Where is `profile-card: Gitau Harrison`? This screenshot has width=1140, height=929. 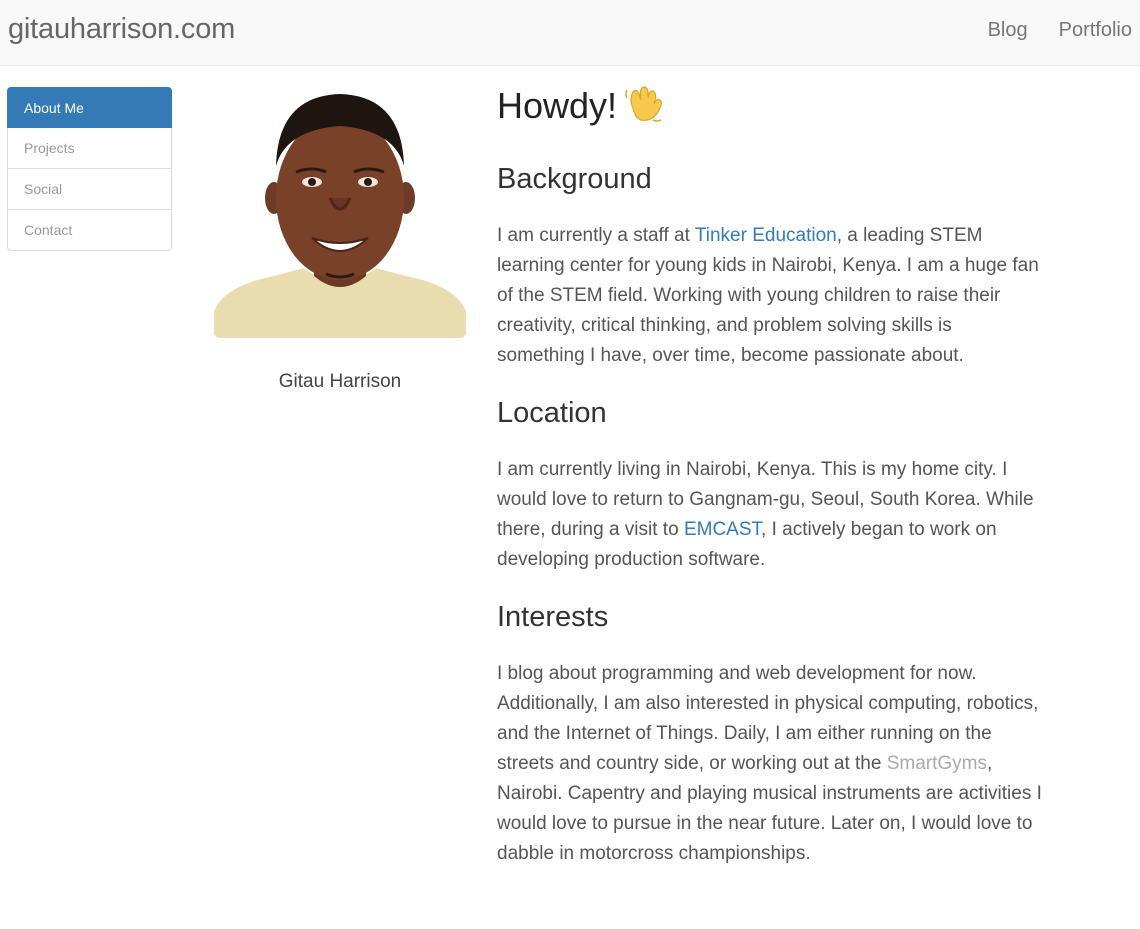
profile-card: Gitau Harrison is located at coordinates (340, 239).